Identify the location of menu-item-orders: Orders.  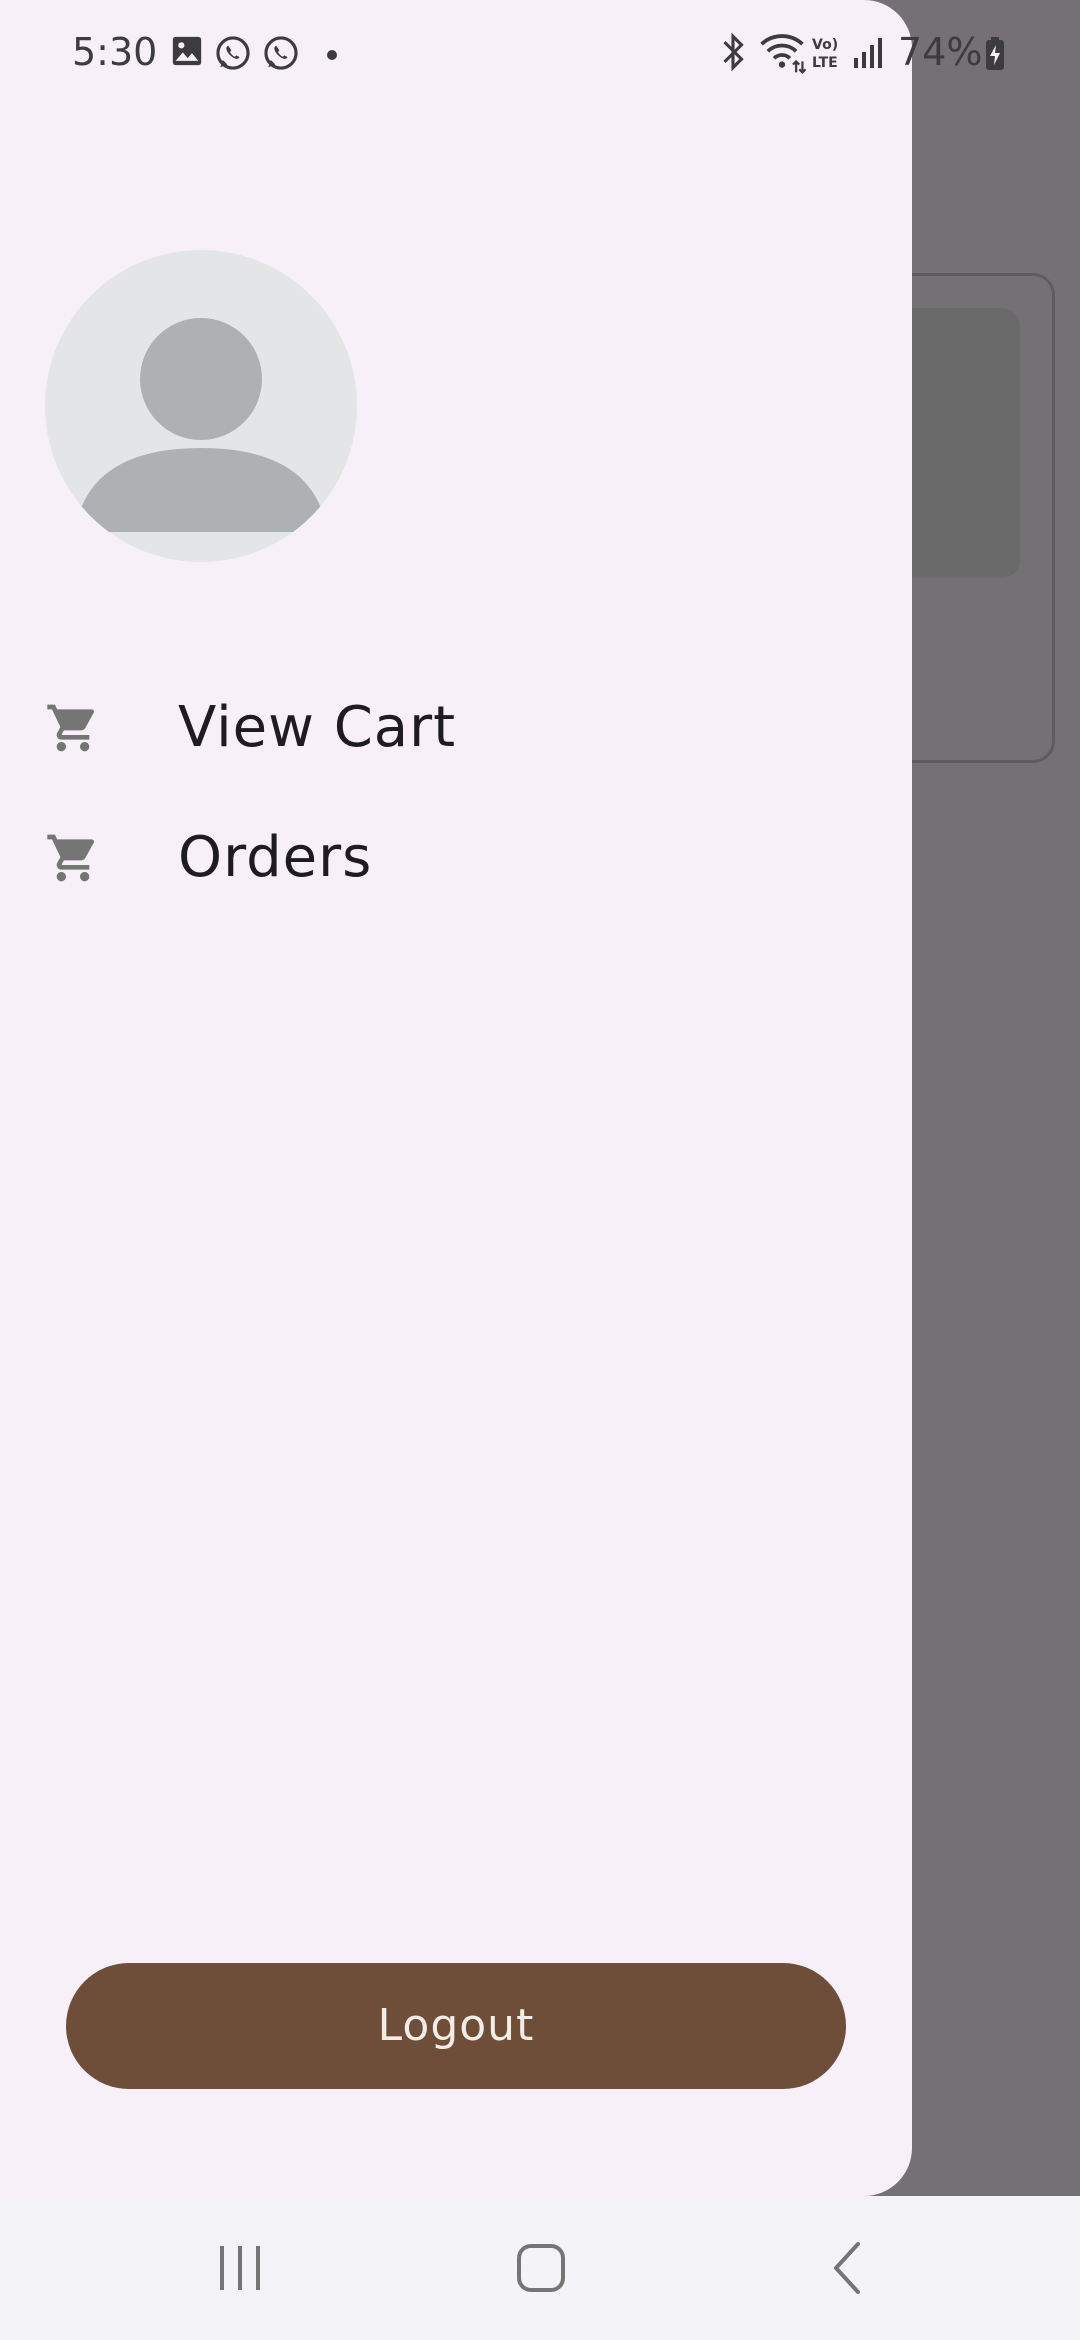
(456, 856).